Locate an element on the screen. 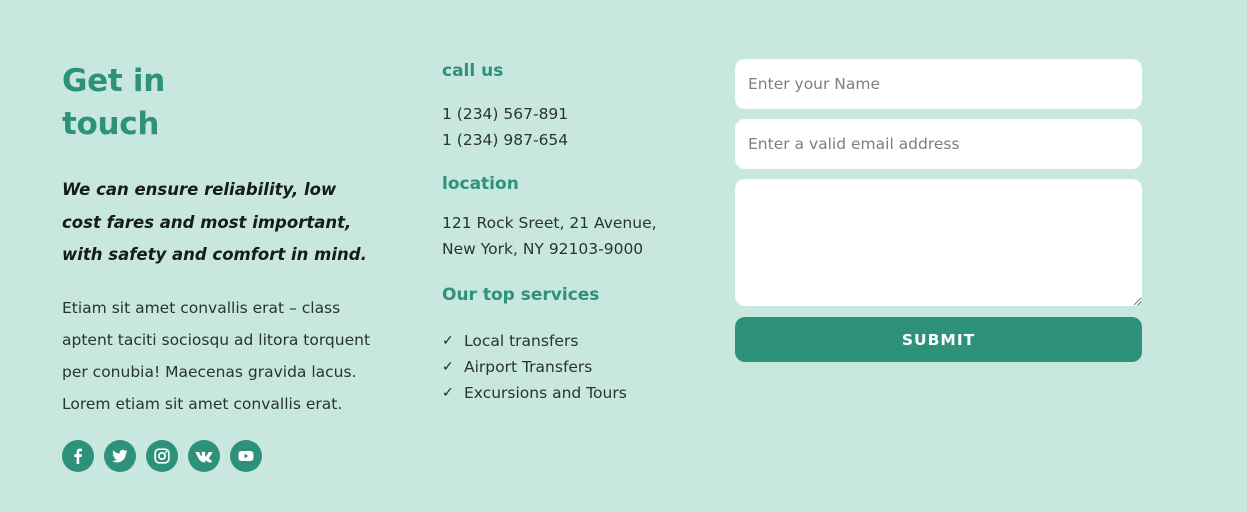 The width and height of the screenshot is (1247, 512). twitter-icon is located at coordinates (120, 456).